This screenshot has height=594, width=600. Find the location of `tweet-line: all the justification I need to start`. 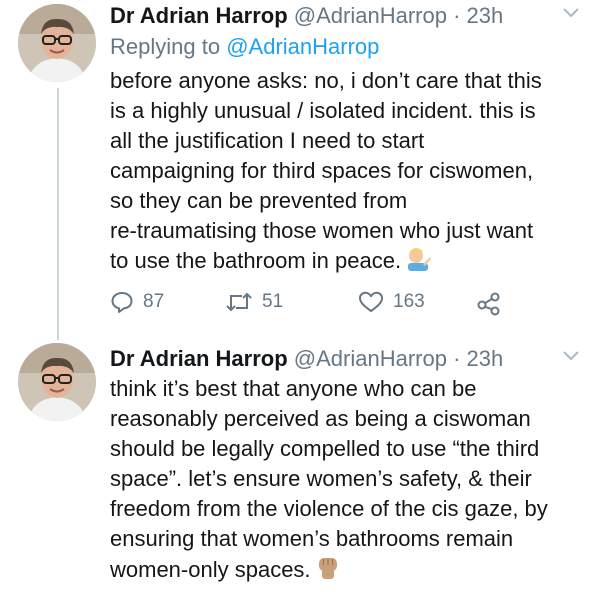

tweet-line: all the justification I need to start is located at coordinates (267, 140).